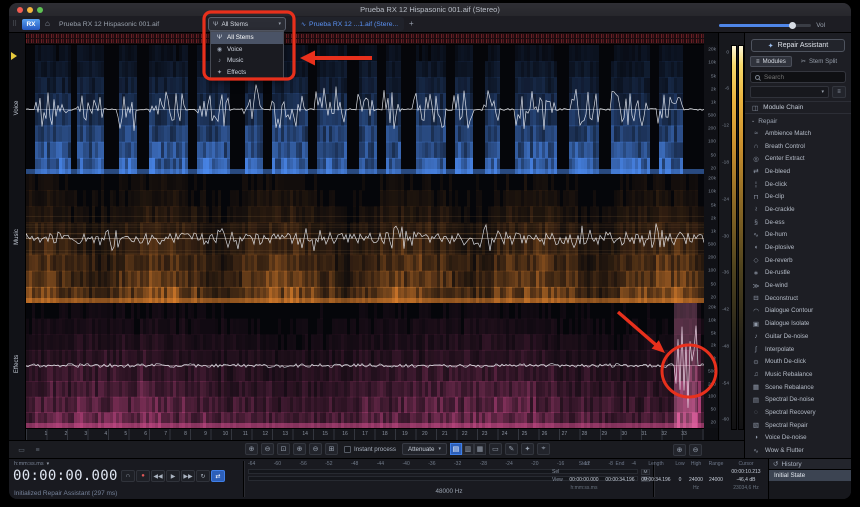 The image size is (860, 507). I want to click on ruler-label: 11, so click(245, 434).